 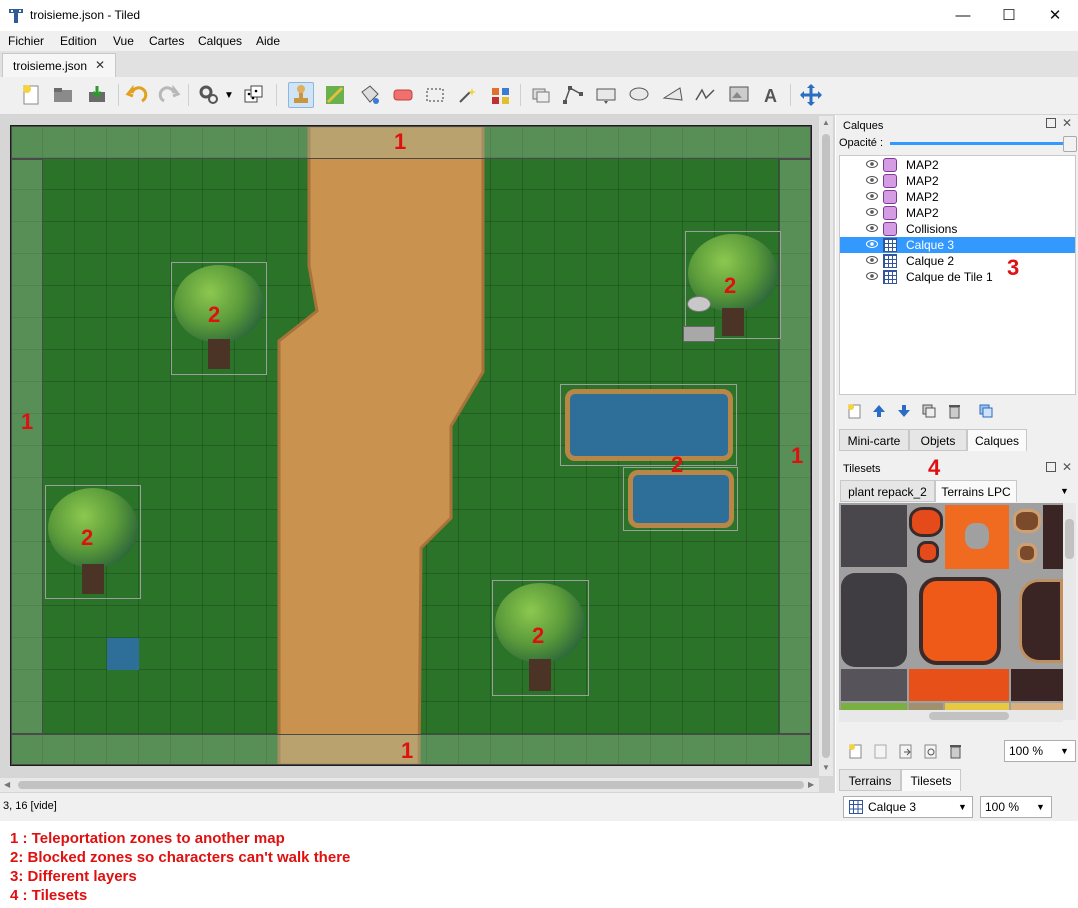 I want to click on new-file-button, so click(x=31, y=95).